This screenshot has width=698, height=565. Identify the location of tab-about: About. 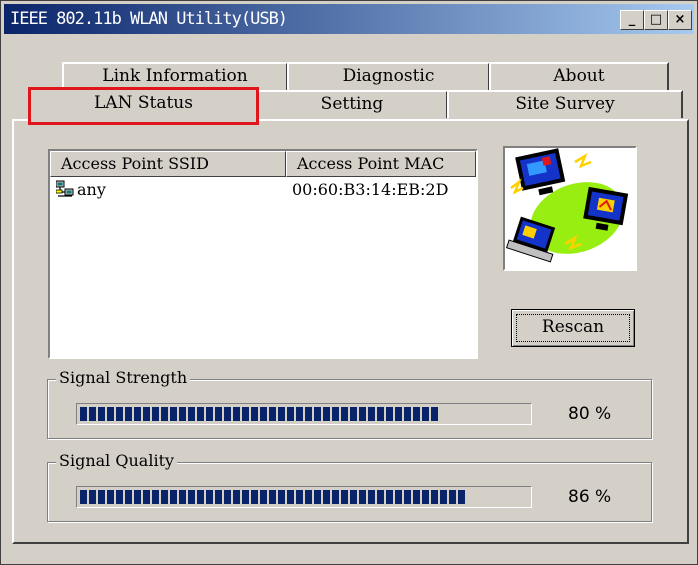
(579, 76).